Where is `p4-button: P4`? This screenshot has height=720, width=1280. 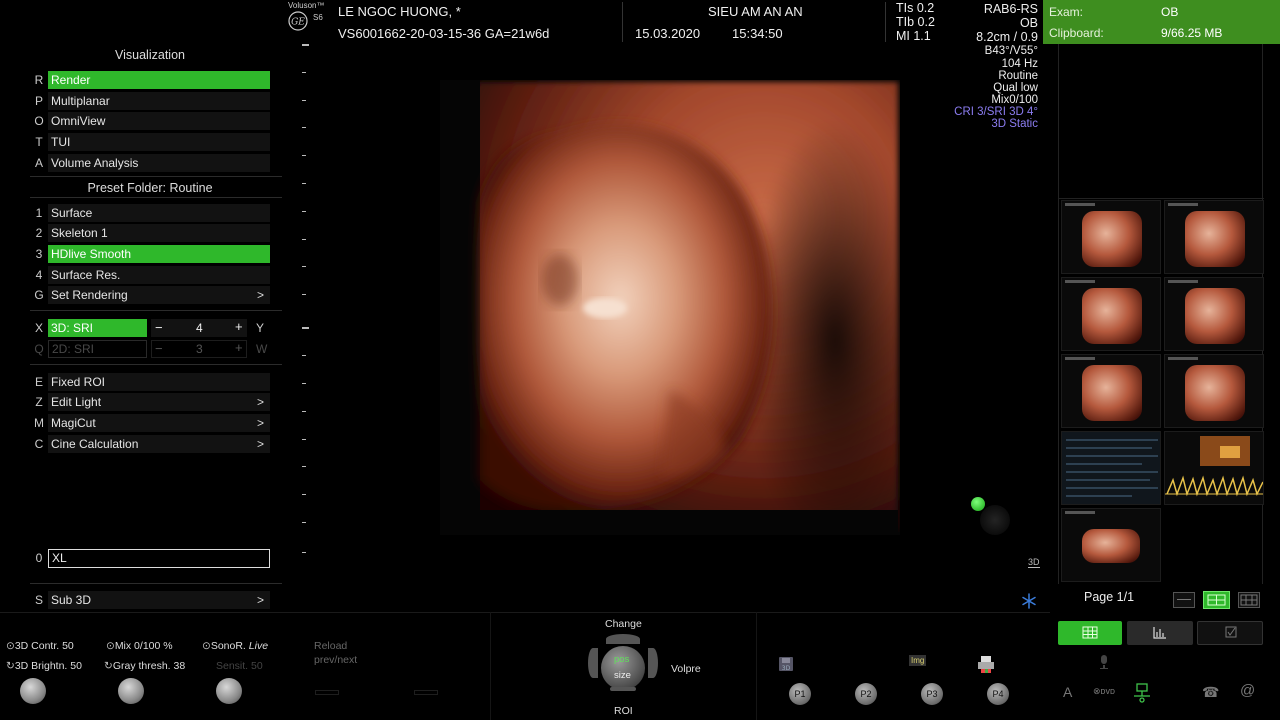 p4-button: P4 is located at coordinates (998, 694).